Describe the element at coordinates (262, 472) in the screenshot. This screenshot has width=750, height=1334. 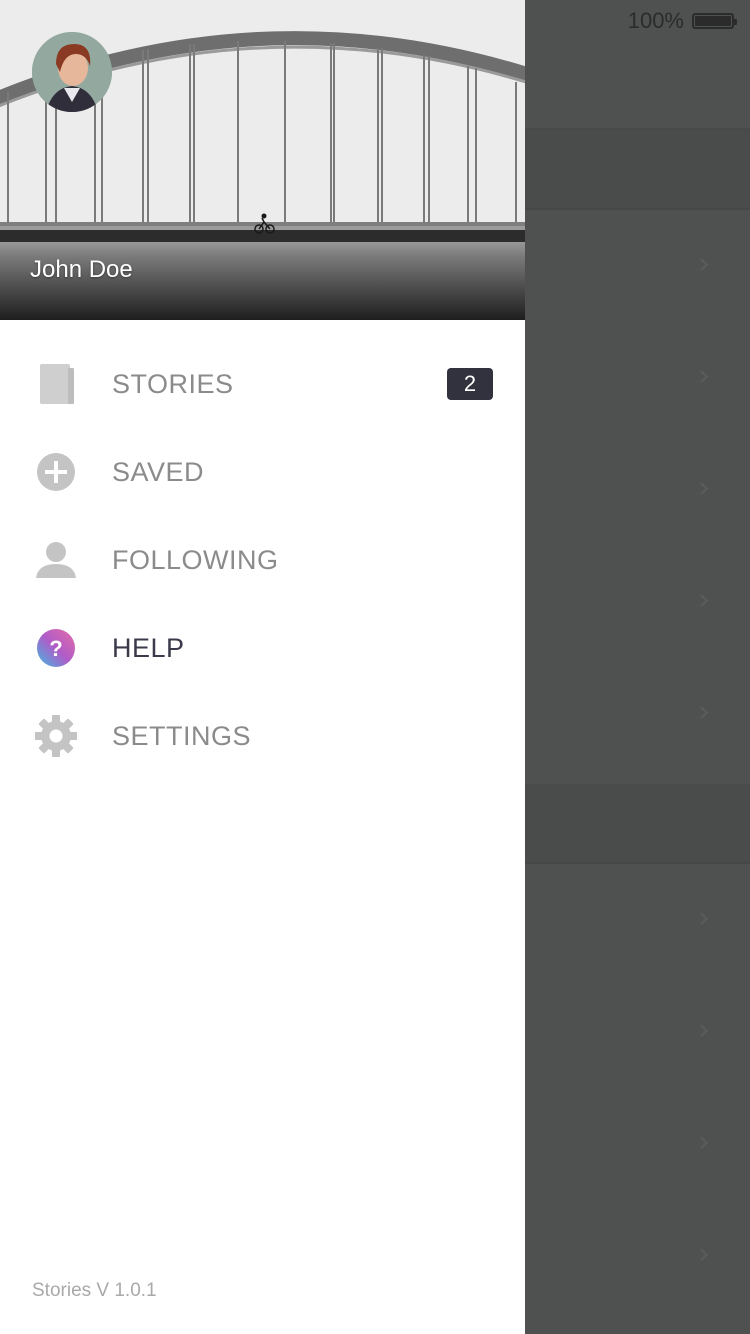
I see `menu-item-saved: SAVED` at that location.